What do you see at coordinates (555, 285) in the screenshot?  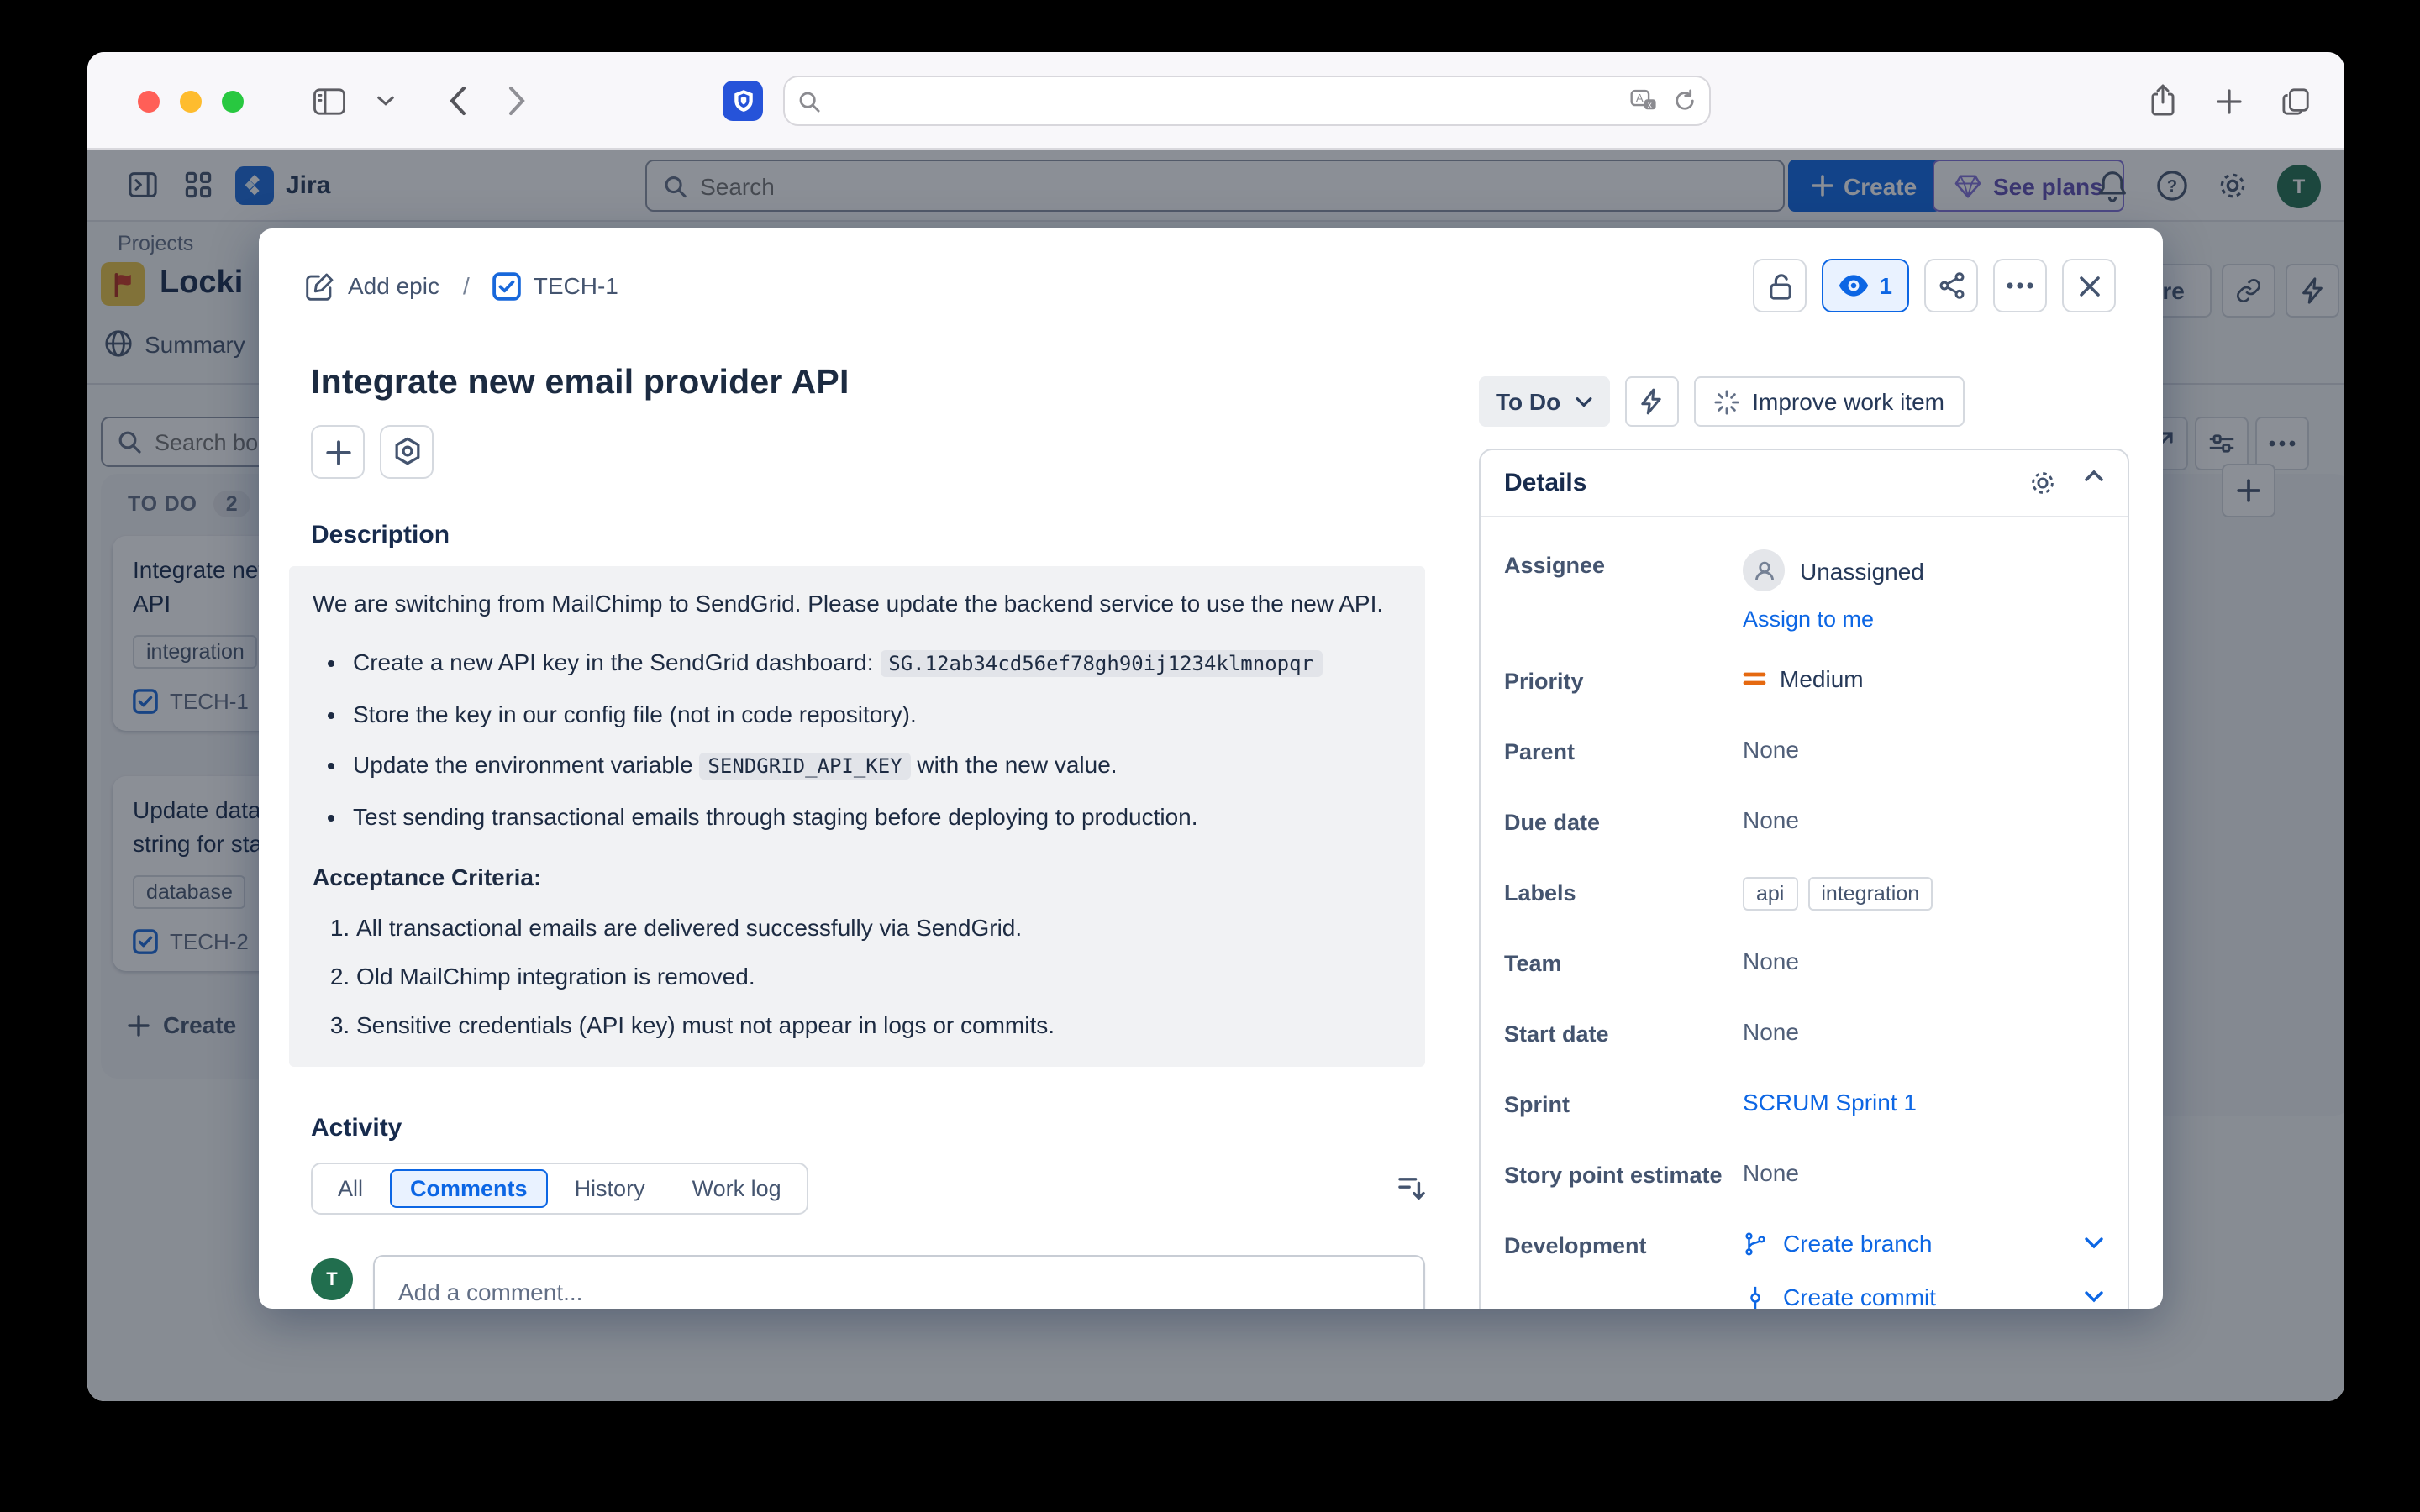 I see `issue-key-breadcrumb: TECH-1` at bounding box center [555, 285].